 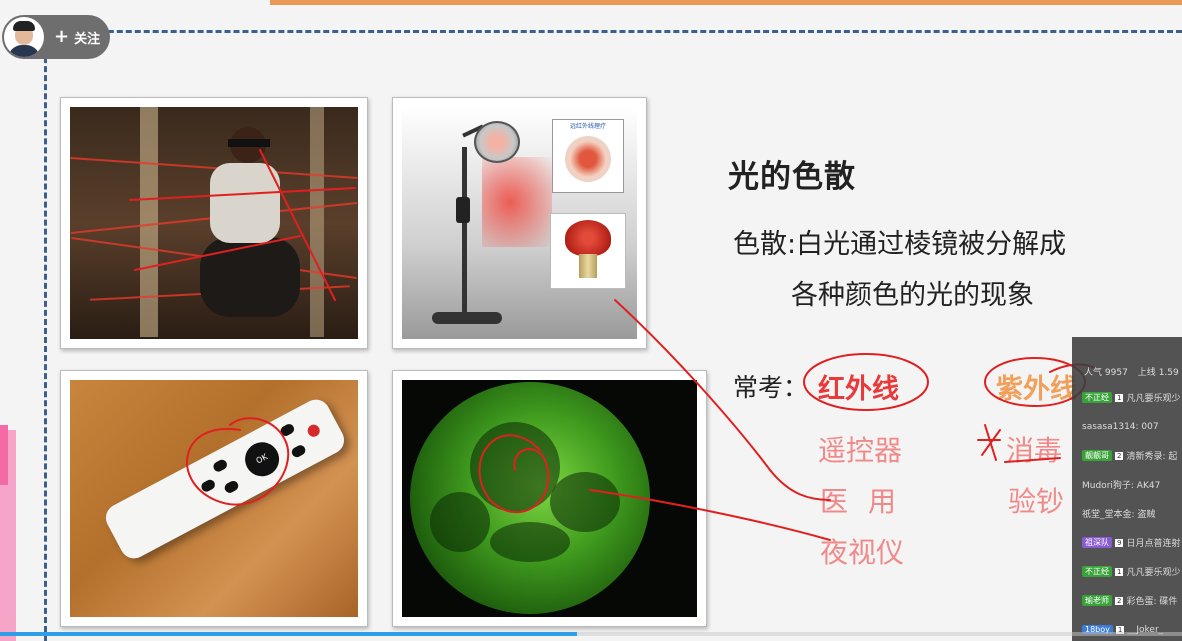 I want to click on chat-message: 瑜老师 2 彩色蛋: 碟件, so click(x=1127, y=600).